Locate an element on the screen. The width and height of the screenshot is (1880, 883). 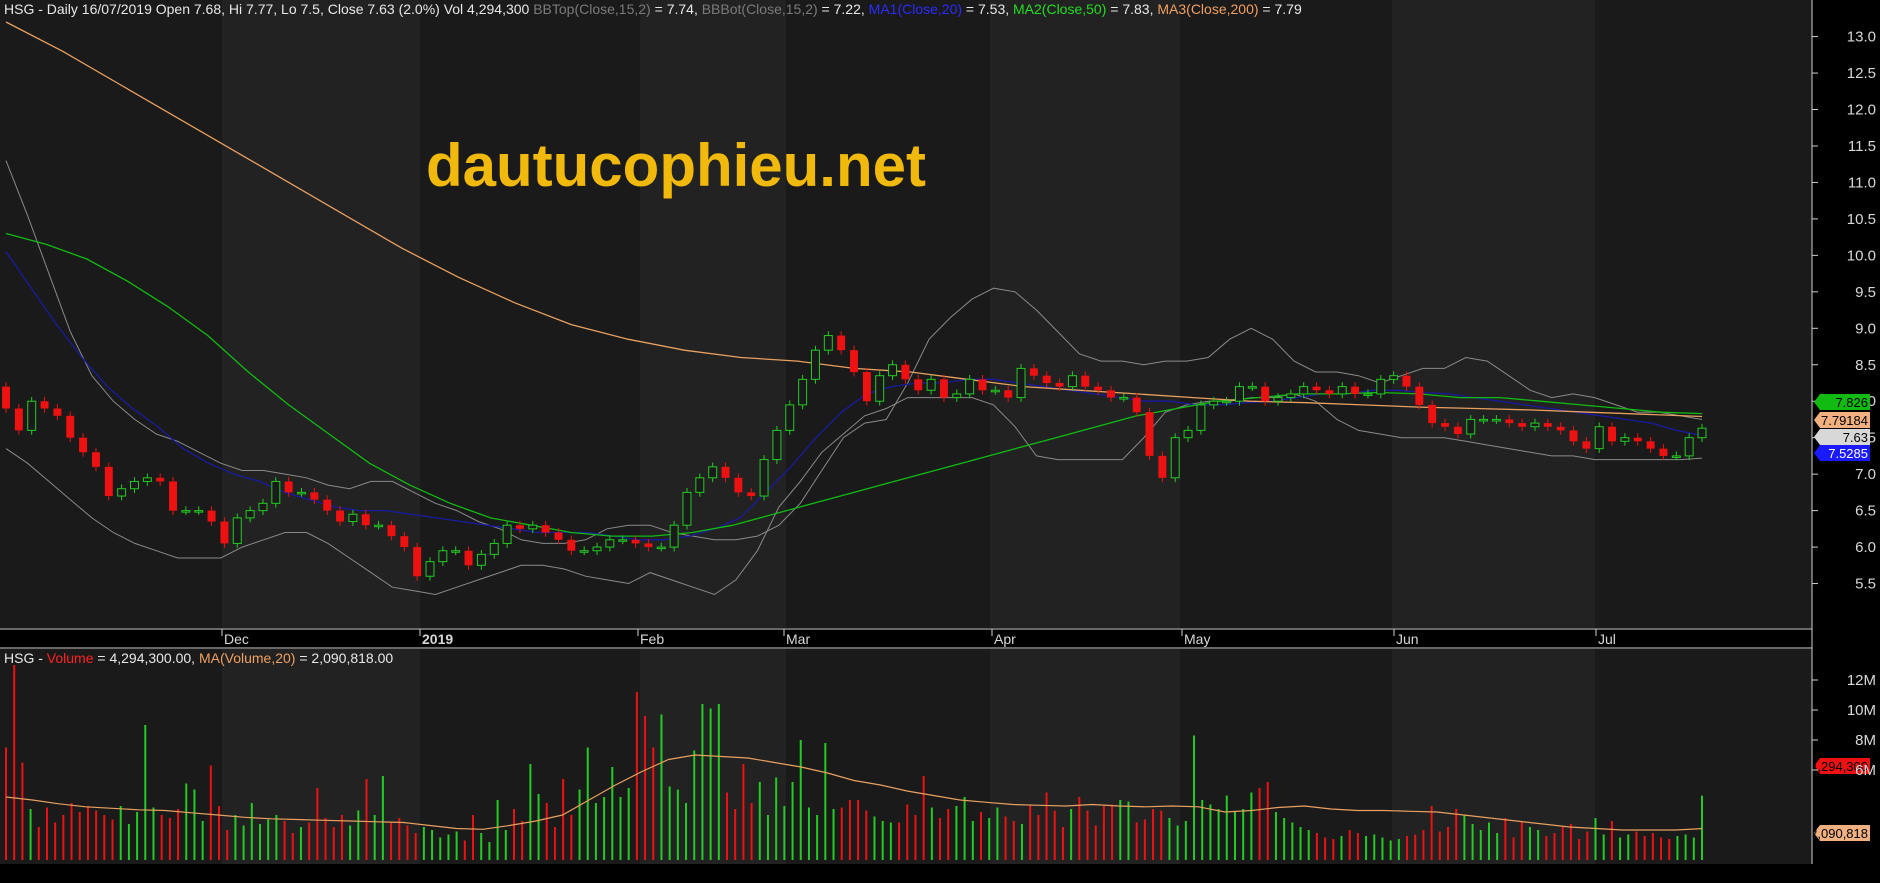
price-tick-label: 11.0 is located at coordinates (1862, 182).